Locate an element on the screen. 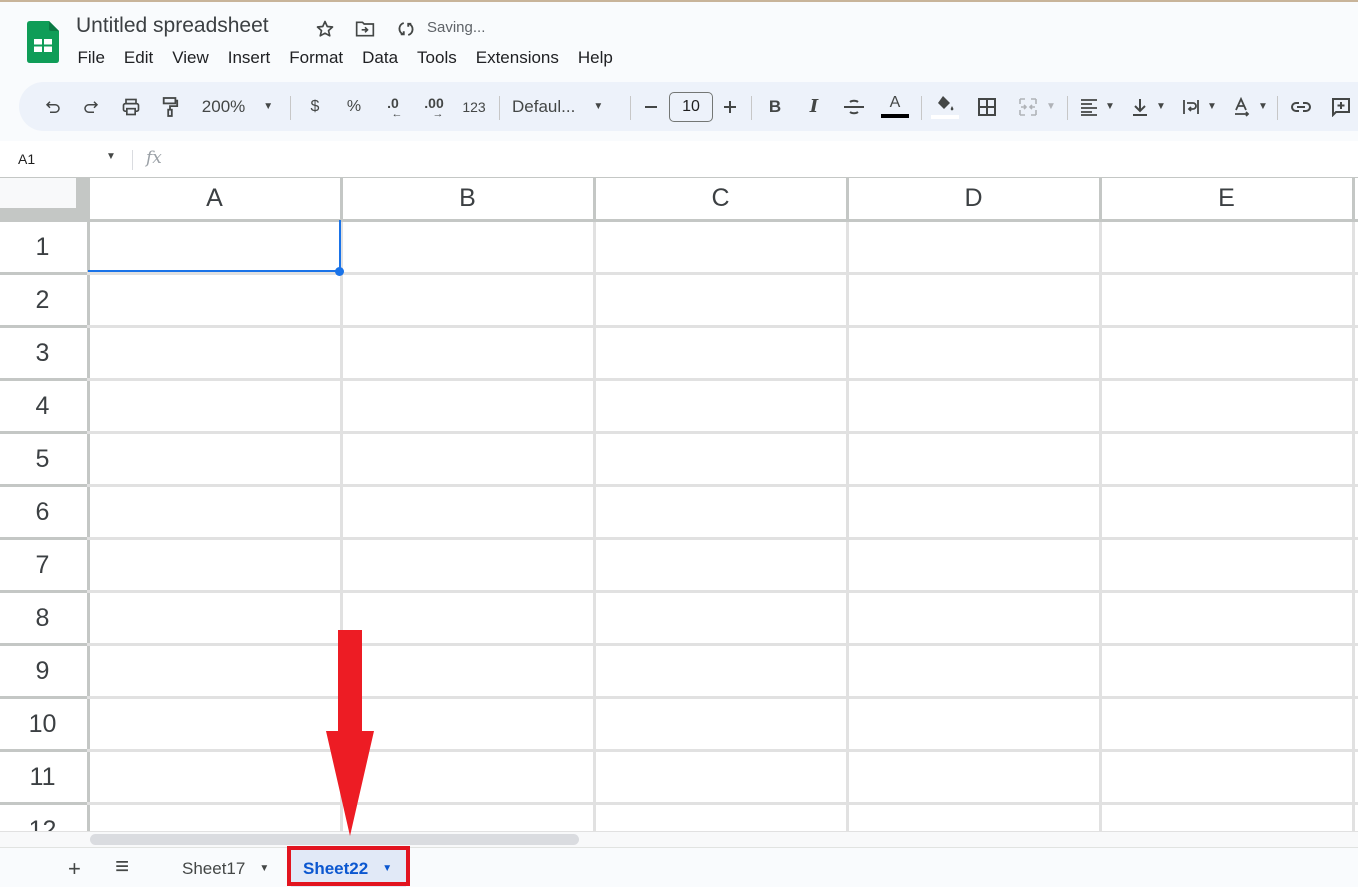  row-header-8: 8 is located at coordinates (42, 618).